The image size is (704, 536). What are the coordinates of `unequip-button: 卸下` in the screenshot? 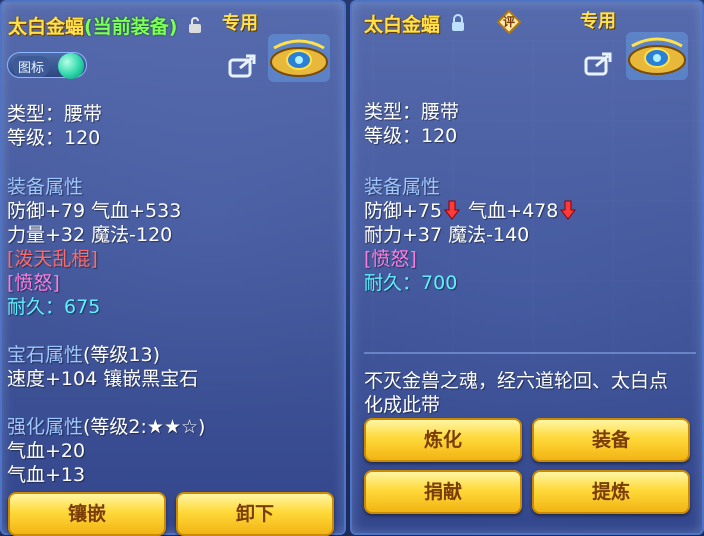 It's located at (255, 514).